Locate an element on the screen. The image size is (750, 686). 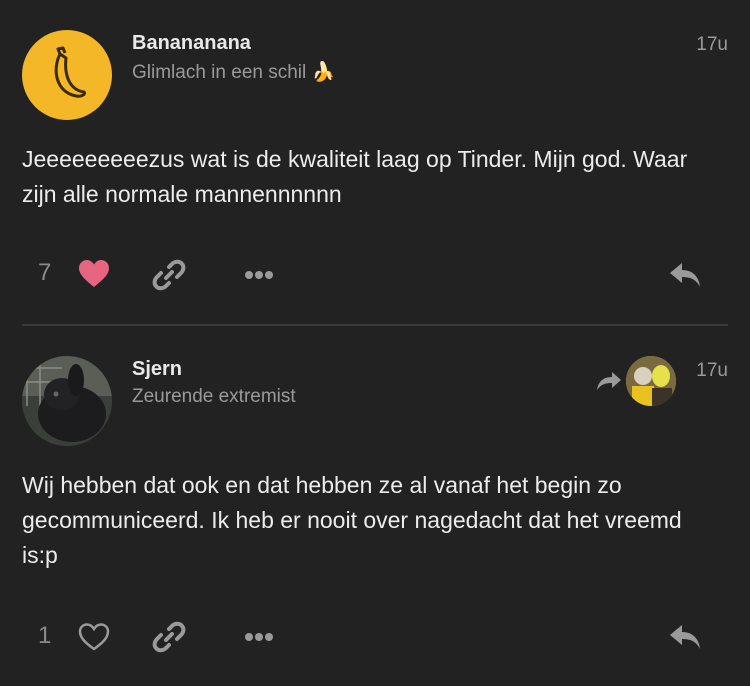
heart-outline-icon is located at coordinates (94, 639).